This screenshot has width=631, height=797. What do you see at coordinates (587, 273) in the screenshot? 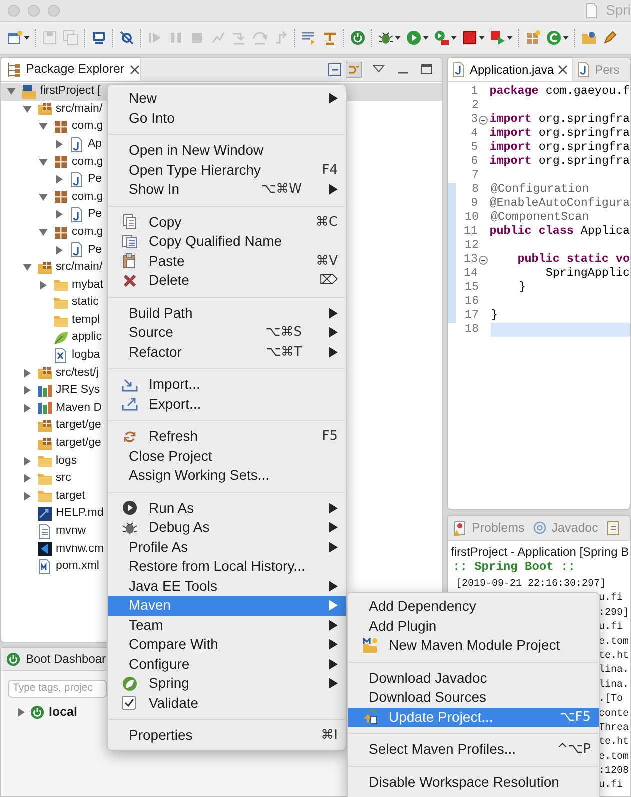
I see `code-text: SpringApplic` at bounding box center [587, 273].